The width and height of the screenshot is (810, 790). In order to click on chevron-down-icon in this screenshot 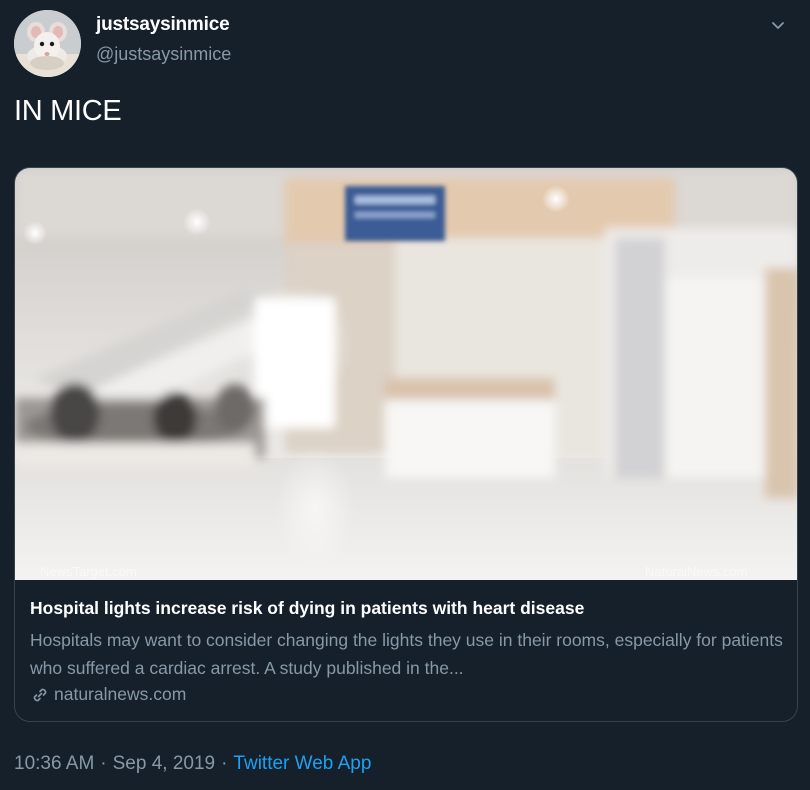, I will do `click(778, 26)`.